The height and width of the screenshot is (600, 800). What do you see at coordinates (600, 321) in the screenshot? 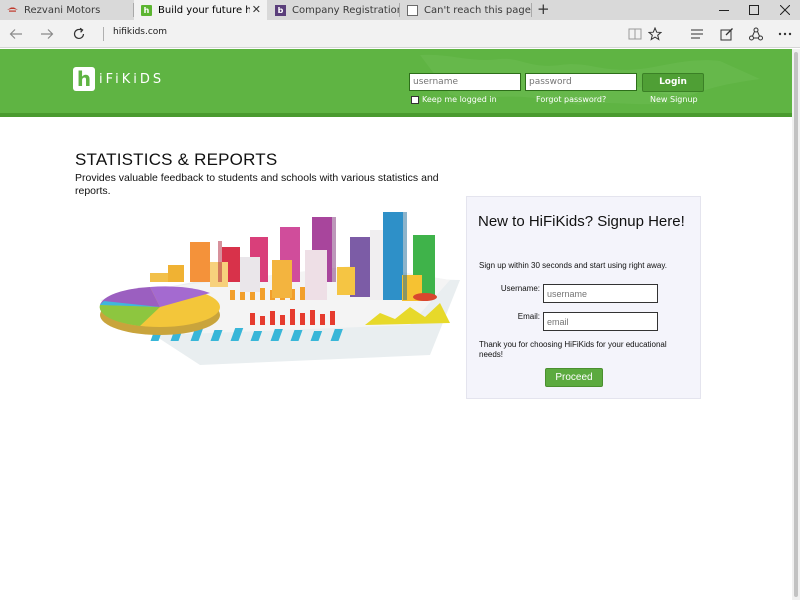
I see `signup-email-input` at bounding box center [600, 321].